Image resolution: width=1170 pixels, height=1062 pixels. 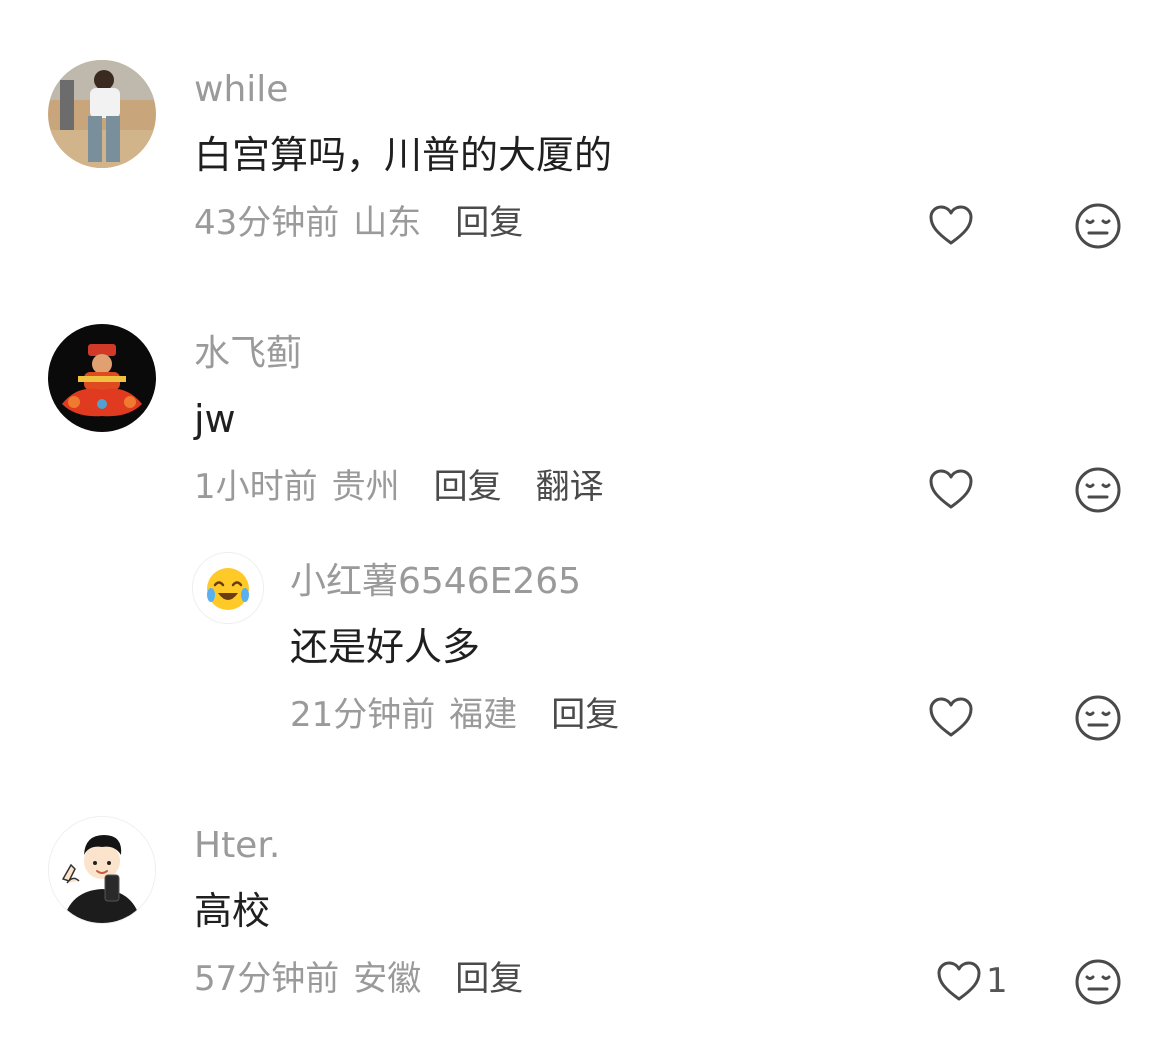 What do you see at coordinates (403, 155) in the screenshot?
I see `comment-text: 白宫算吗，川普的大厦的` at bounding box center [403, 155].